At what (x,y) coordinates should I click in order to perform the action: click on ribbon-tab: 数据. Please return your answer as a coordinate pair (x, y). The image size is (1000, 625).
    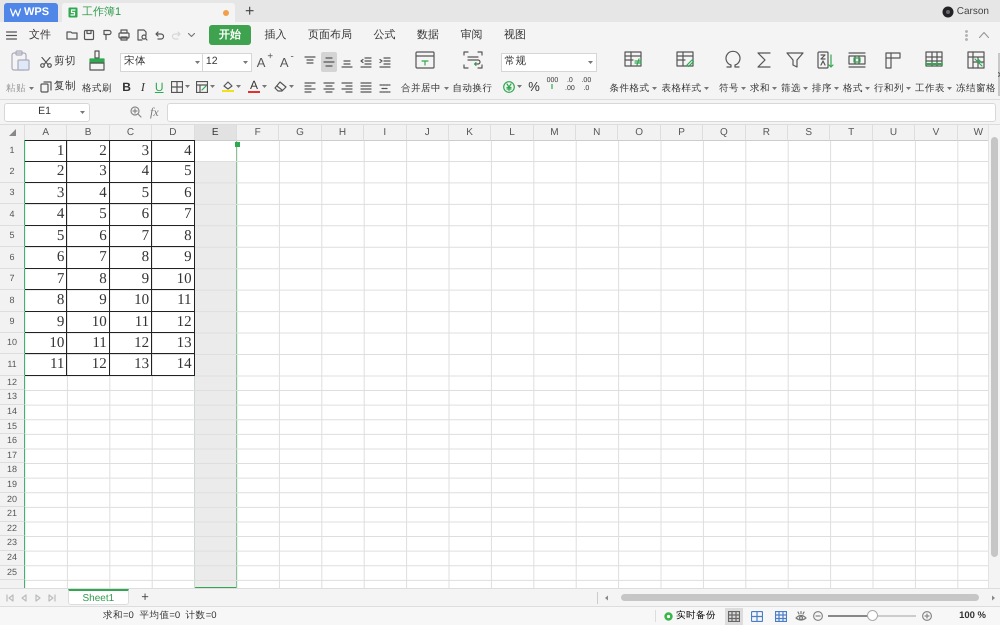
    Looking at the image, I should click on (427, 35).